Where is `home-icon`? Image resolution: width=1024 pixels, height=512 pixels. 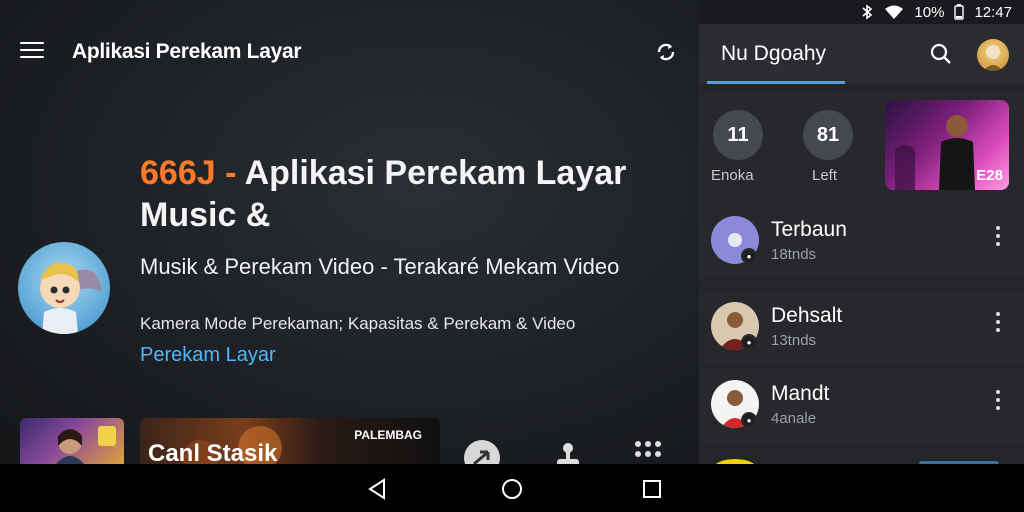 home-icon is located at coordinates (512, 489).